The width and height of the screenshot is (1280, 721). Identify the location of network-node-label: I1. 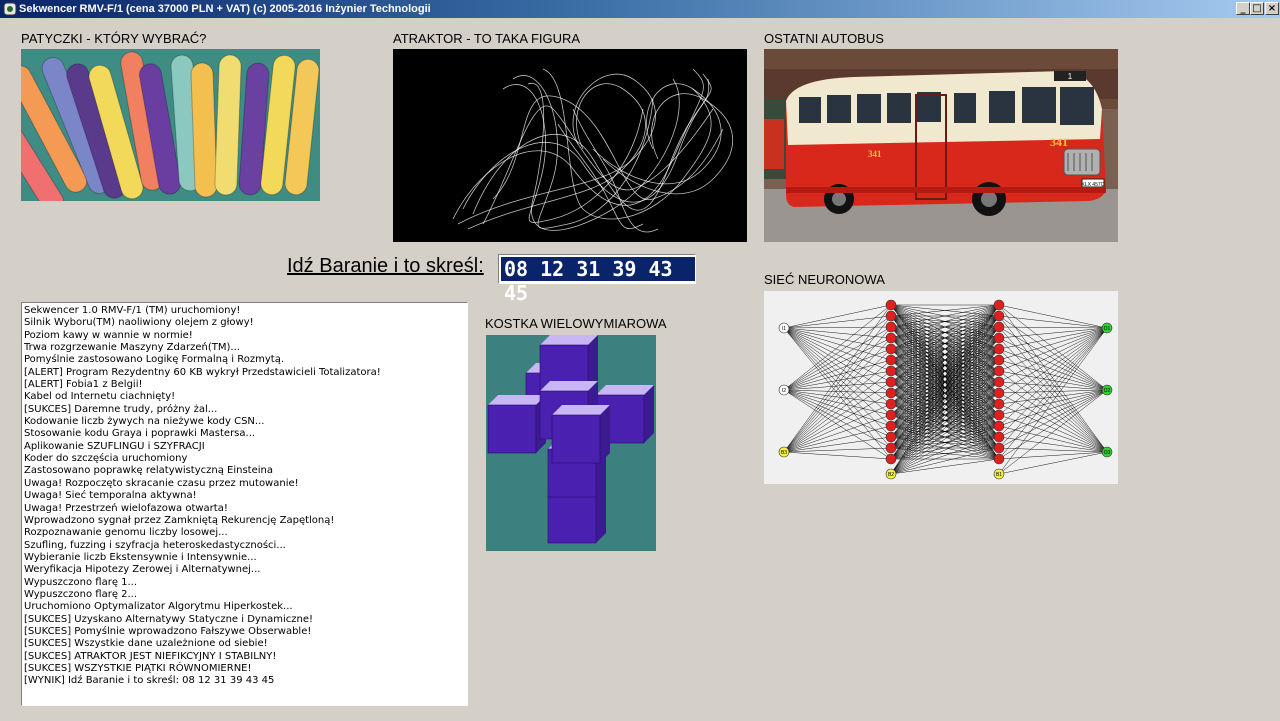
(784, 329).